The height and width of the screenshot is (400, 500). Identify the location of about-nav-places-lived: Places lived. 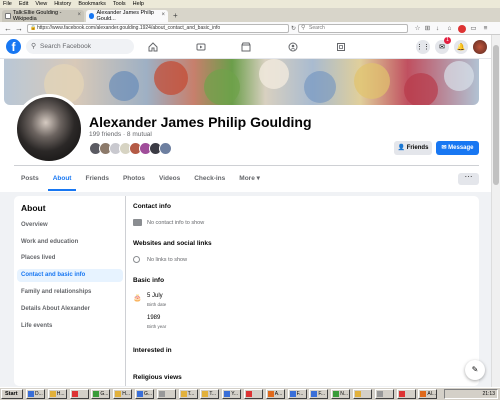
(70, 258).